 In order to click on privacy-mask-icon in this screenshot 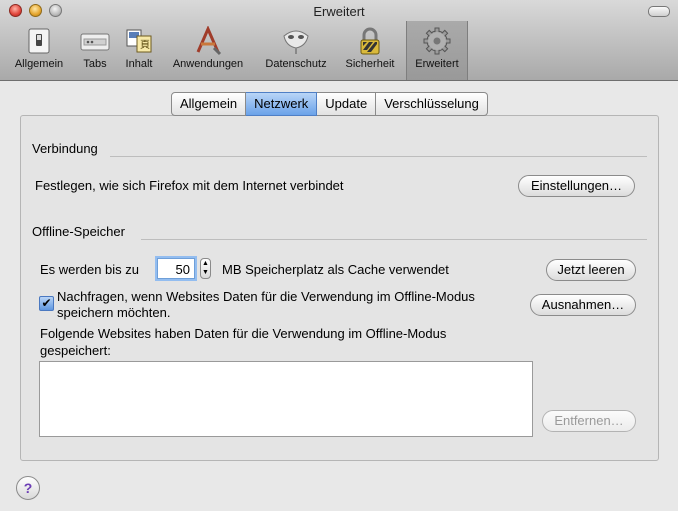, I will do `click(296, 42)`.